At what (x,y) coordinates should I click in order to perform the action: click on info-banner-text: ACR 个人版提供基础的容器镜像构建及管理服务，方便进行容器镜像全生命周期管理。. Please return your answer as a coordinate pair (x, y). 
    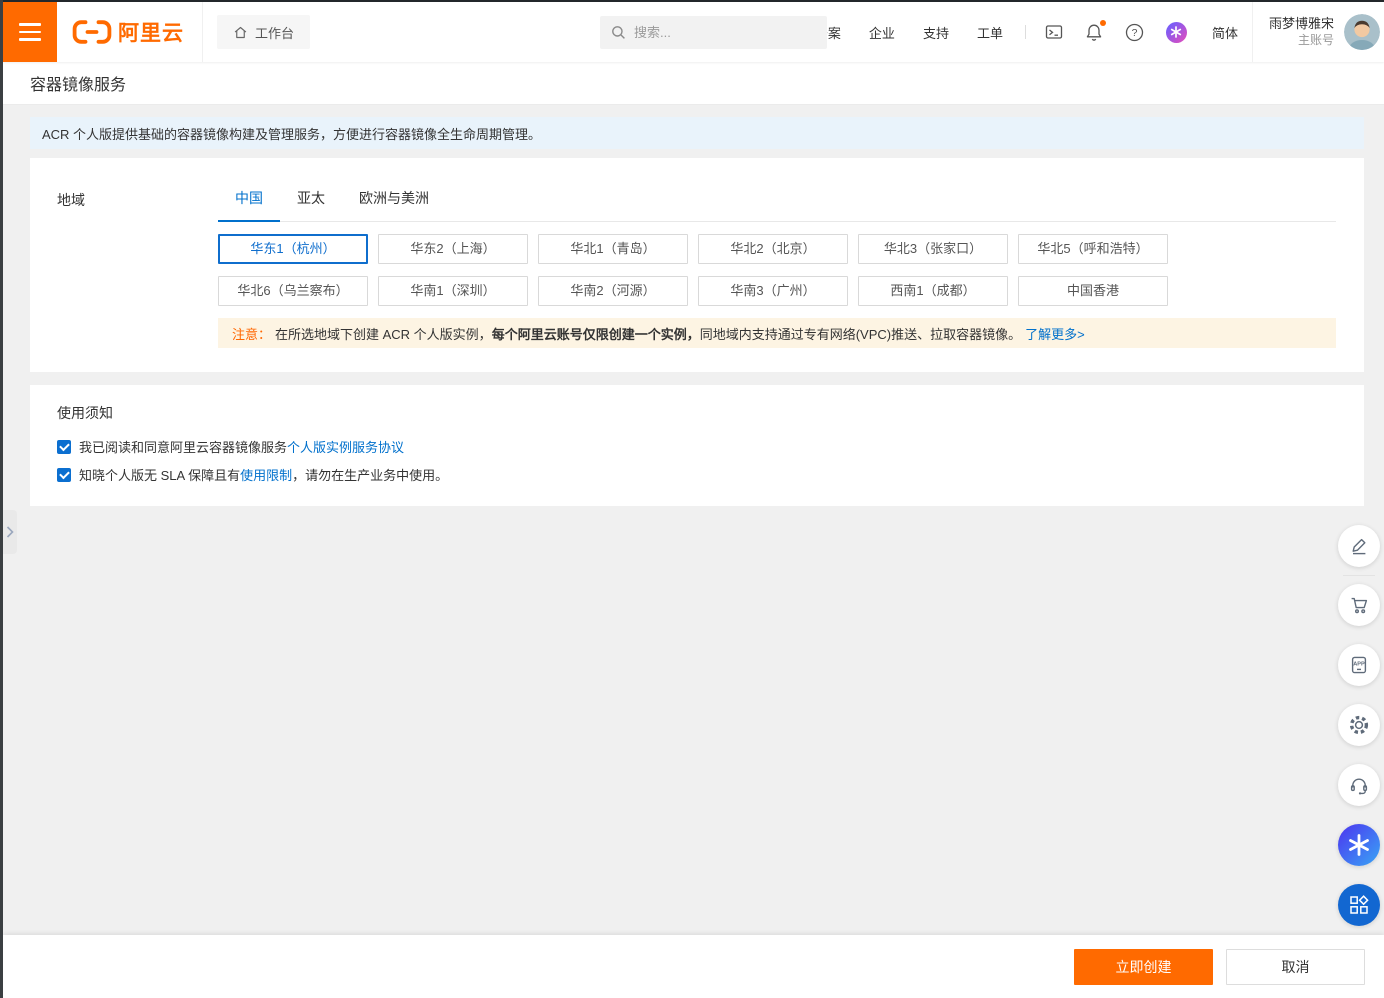
    Looking at the image, I should click on (292, 134).